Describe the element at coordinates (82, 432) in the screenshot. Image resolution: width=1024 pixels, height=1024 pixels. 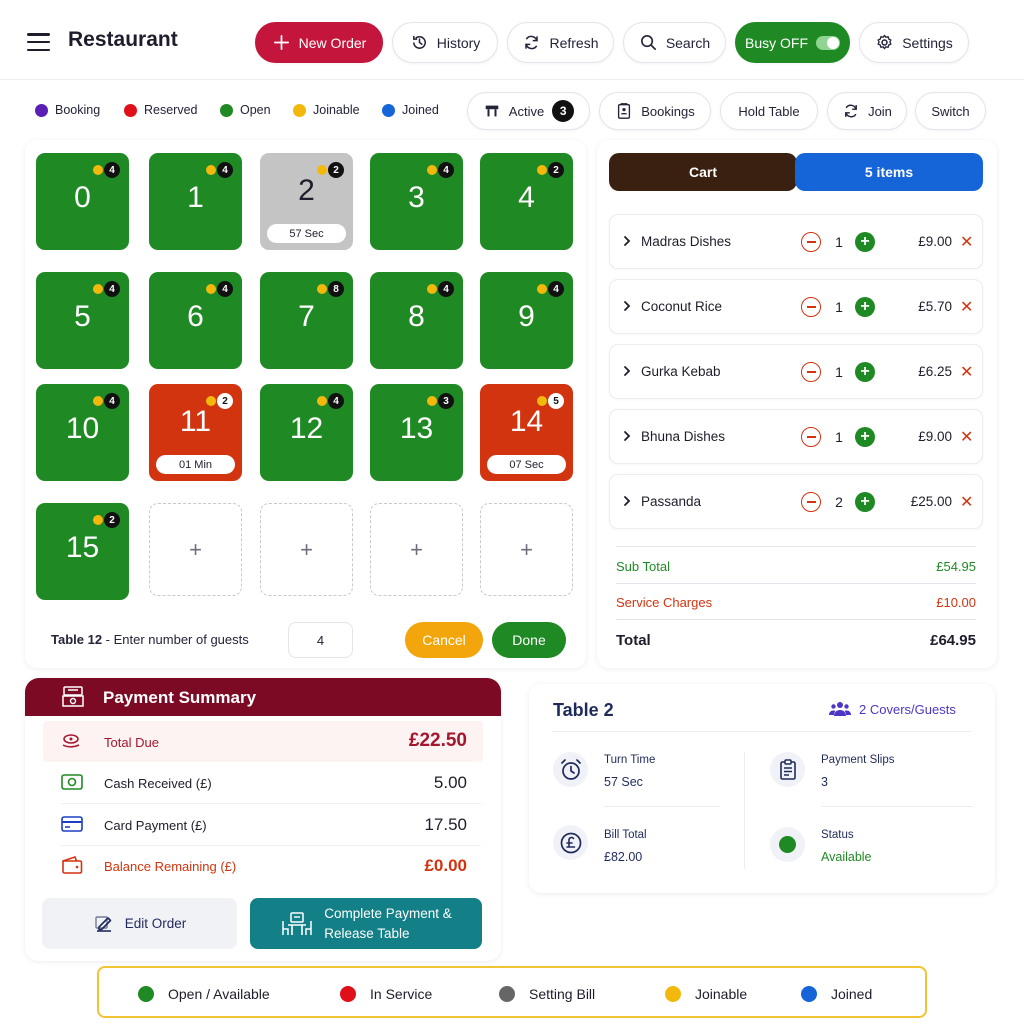
I see `table-tile-10: 4 10` at that location.